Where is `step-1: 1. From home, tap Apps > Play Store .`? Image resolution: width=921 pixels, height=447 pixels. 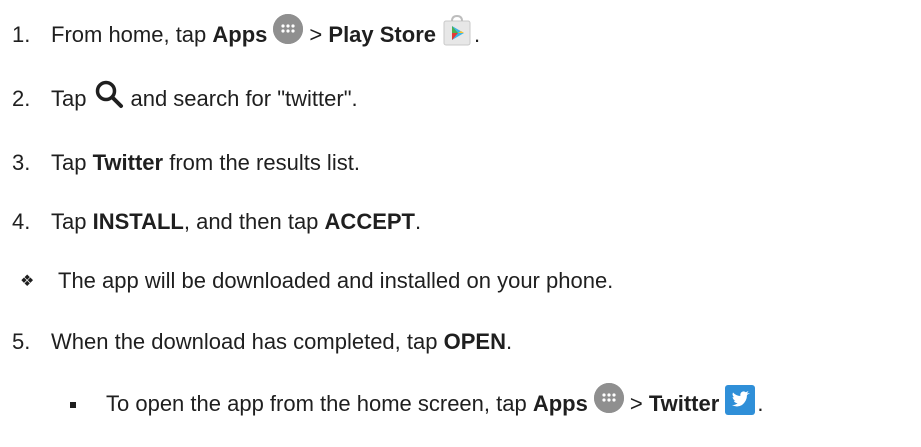 step-1: 1. From home, tap Apps > Play Store . is located at coordinates (460, 34).